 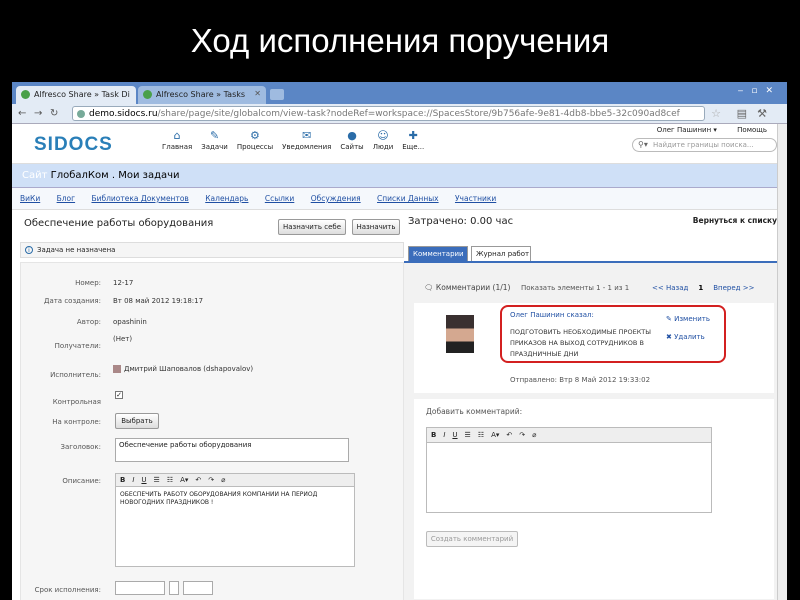 What do you see at coordinates (701, 288) in the screenshot?
I see `current-page: 1` at bounding box center [701, 288].